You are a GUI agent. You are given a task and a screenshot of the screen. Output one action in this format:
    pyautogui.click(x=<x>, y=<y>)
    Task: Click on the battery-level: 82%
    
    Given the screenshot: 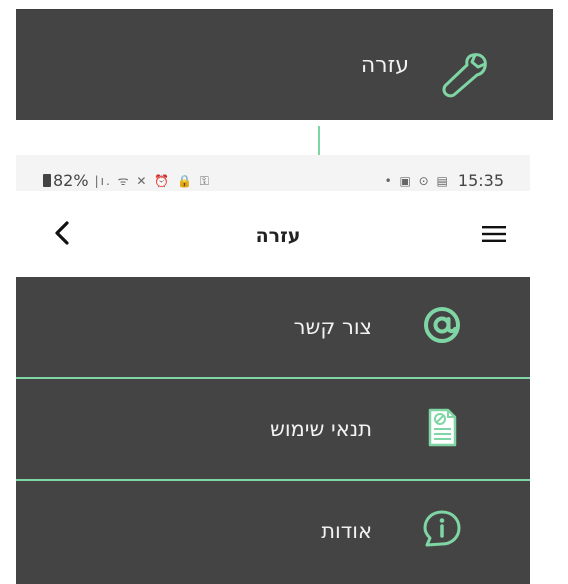 What is the action you would take?
    pyautogui.click(x=71, y=180)
    